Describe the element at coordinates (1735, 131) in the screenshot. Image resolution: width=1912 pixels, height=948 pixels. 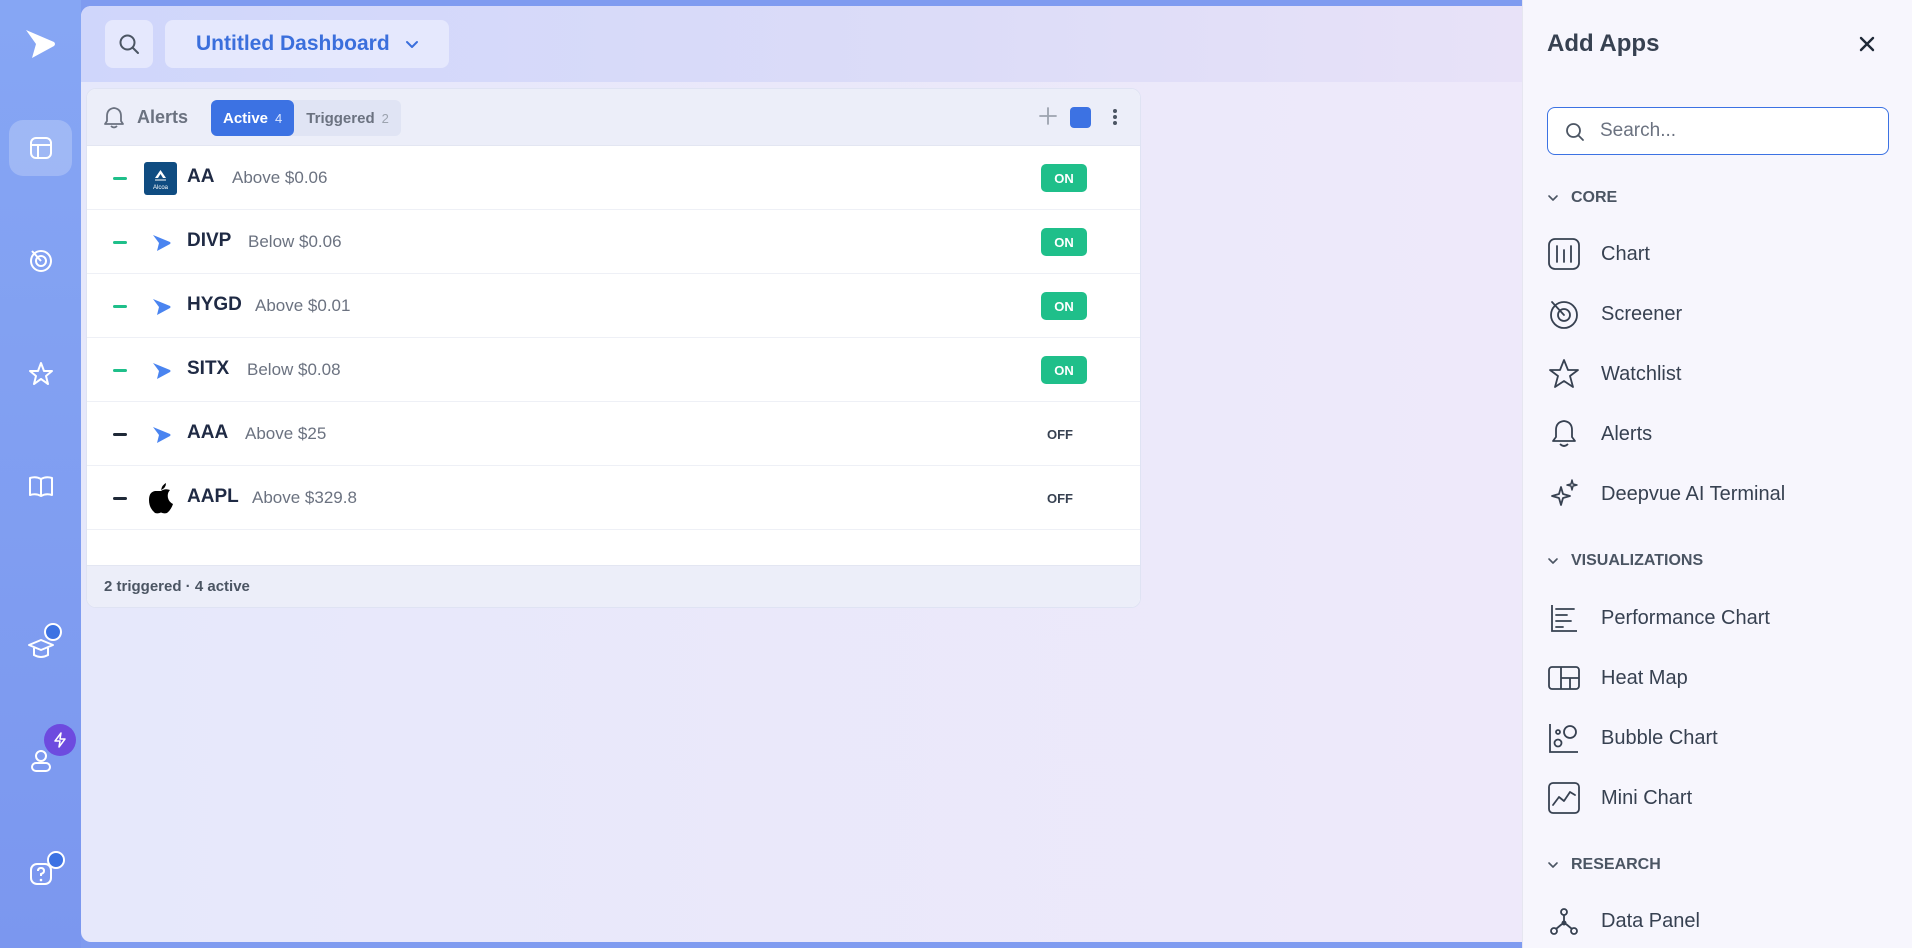
I see `app-search-input` at that location.